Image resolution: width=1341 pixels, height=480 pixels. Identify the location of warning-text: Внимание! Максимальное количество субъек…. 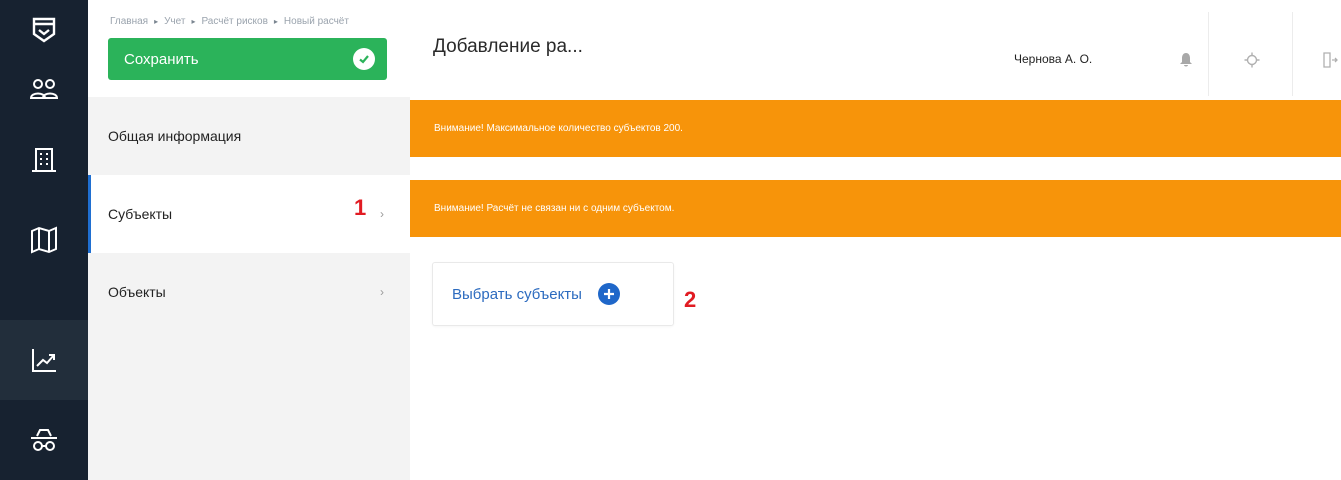
(558, 128).